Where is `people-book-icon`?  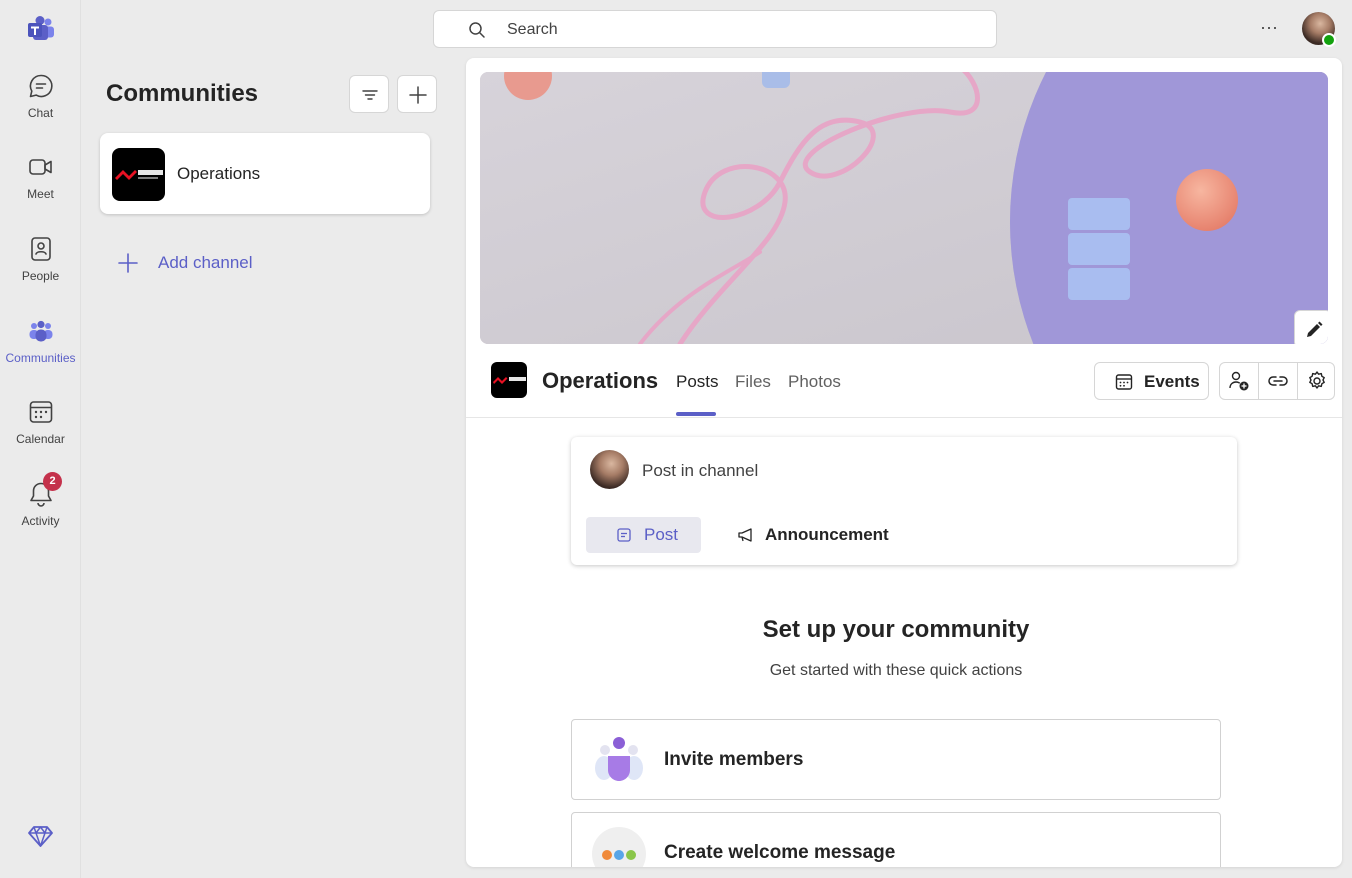
people-book-icon is located at coordinates (40, 249).